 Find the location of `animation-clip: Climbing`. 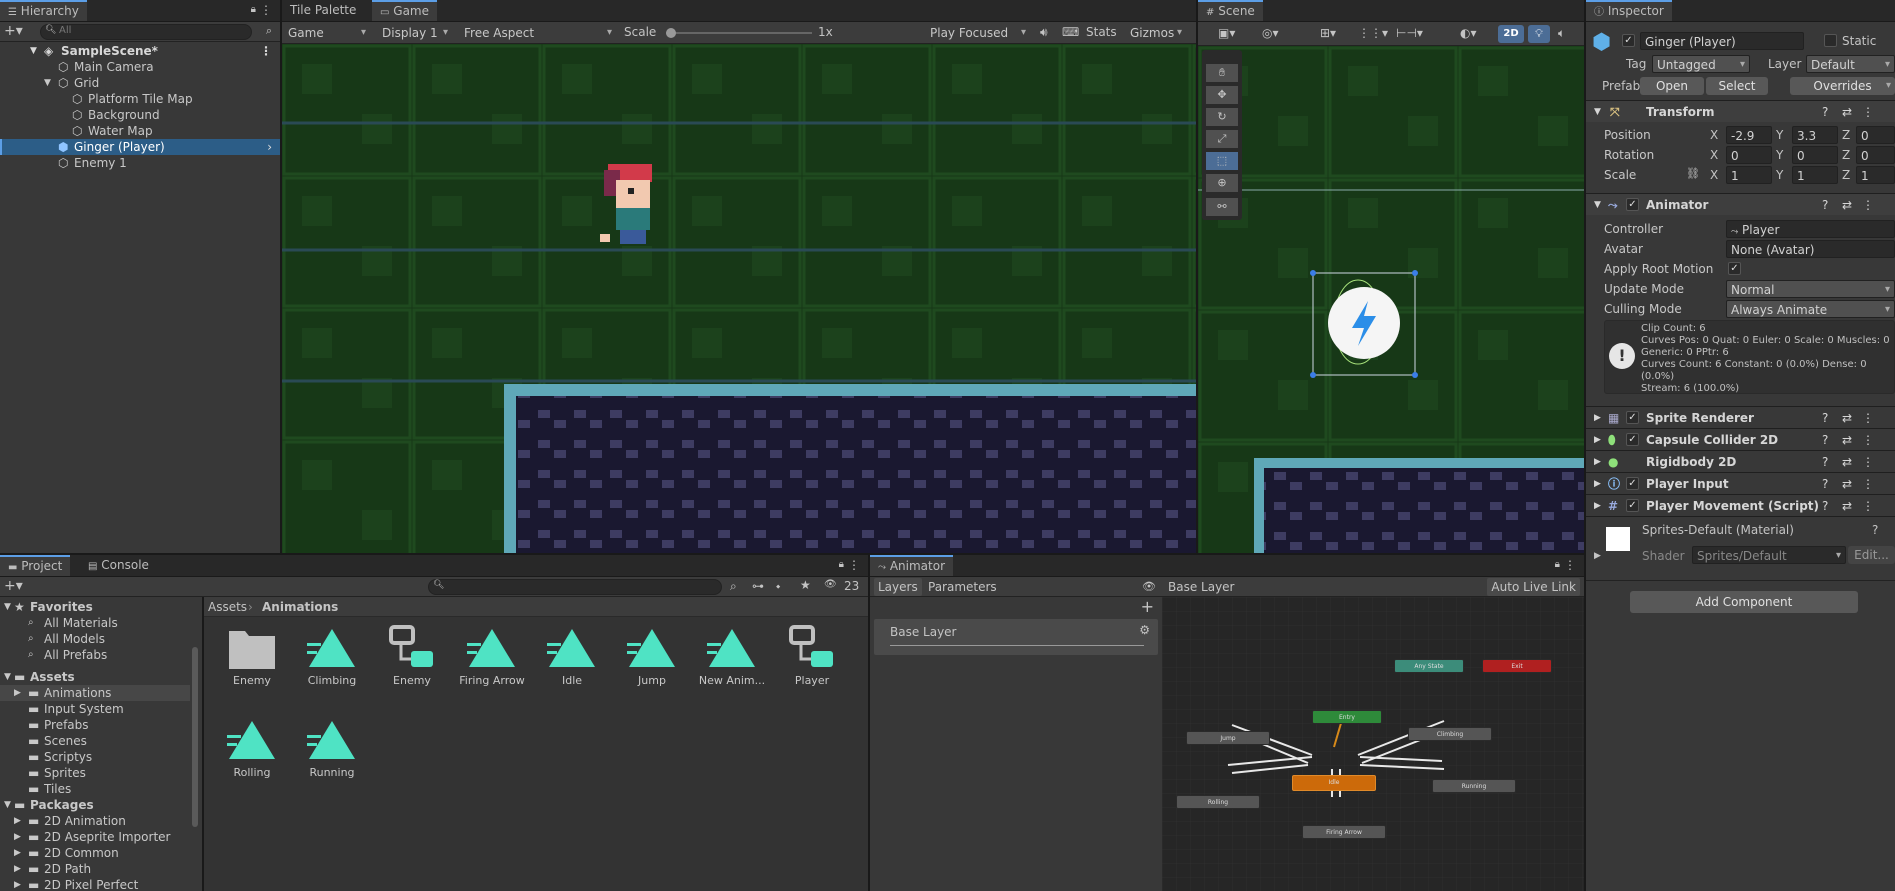

animation-clip: Climbing is located at coordinates (332, 656).